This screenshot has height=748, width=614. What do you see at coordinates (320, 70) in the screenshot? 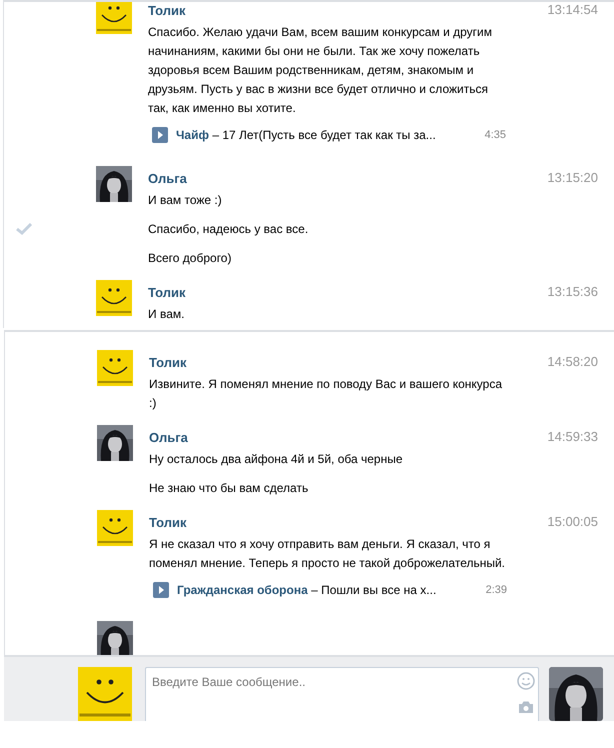
I see `message-text: Спасибо. Желаю удачи Вам, всем вашим конкурсам и другим начинаниям, какими бы они не были. Так же хочу пожелать здоровья всем Вашим родственникам, детям, знакомым и друзьям. Пусть у вас в жизни все будет отлично и сложиться так, как именно вы хотите.` at bounding box center [320, 70].